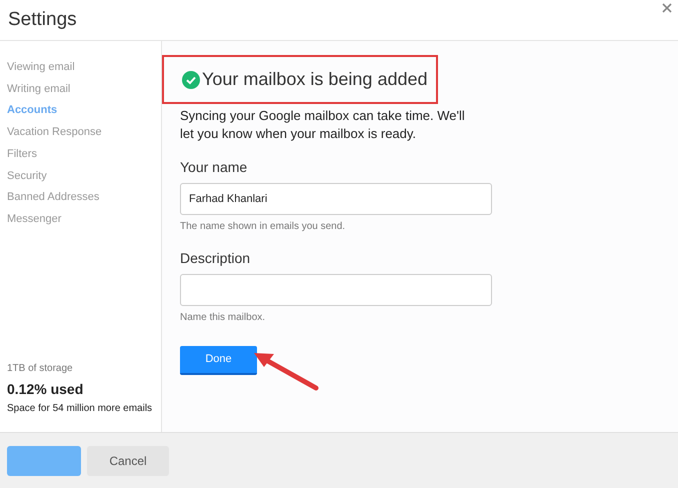 Image resolution: width=678 pixels, height=488 pixels. What do you see at coordinates (667, 8) in the screenshot?
I see `close-icon` at bounding box center [667, 8].